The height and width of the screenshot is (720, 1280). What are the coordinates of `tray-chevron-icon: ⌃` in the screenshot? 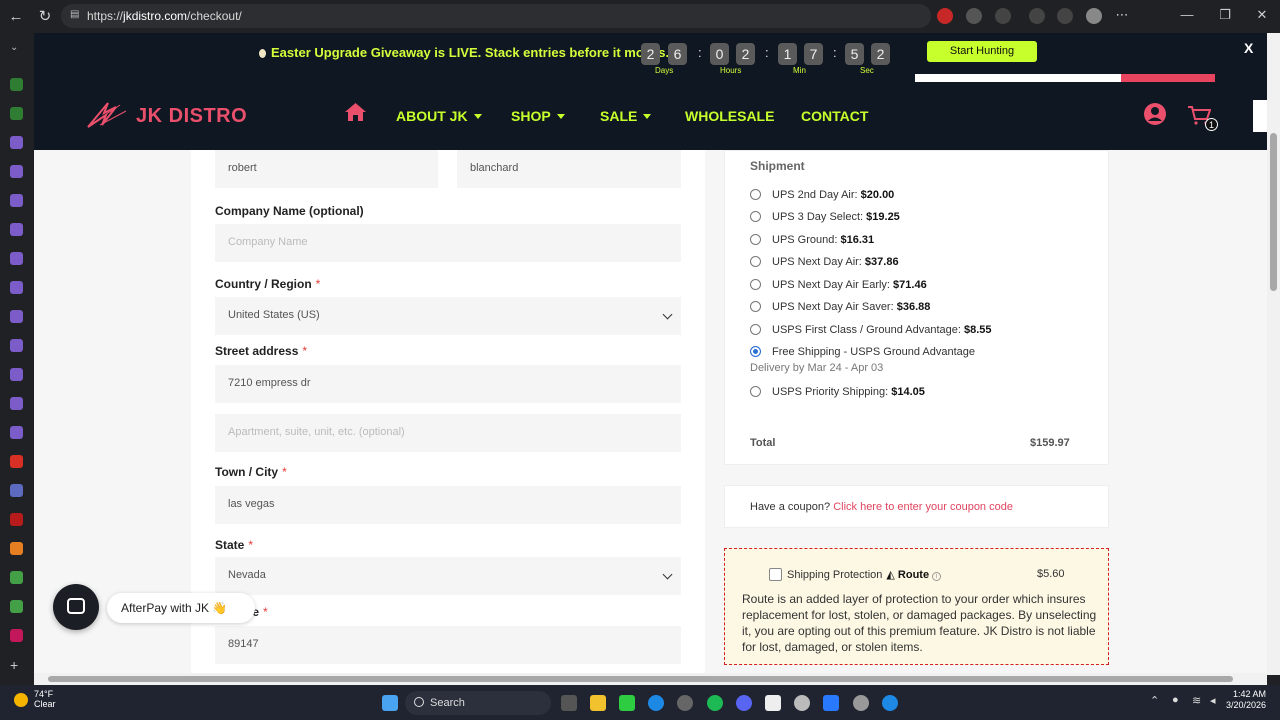 It's located at (1154, 700).